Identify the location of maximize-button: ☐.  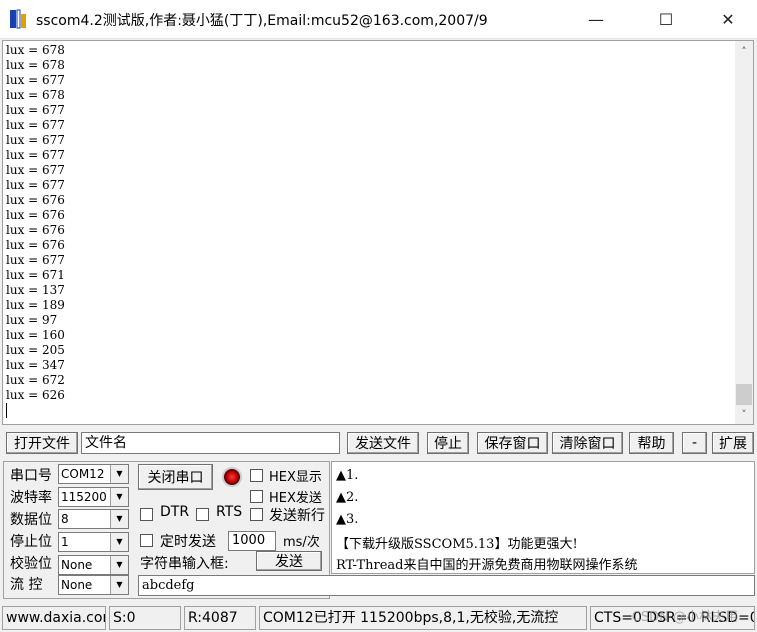
(666, 19).